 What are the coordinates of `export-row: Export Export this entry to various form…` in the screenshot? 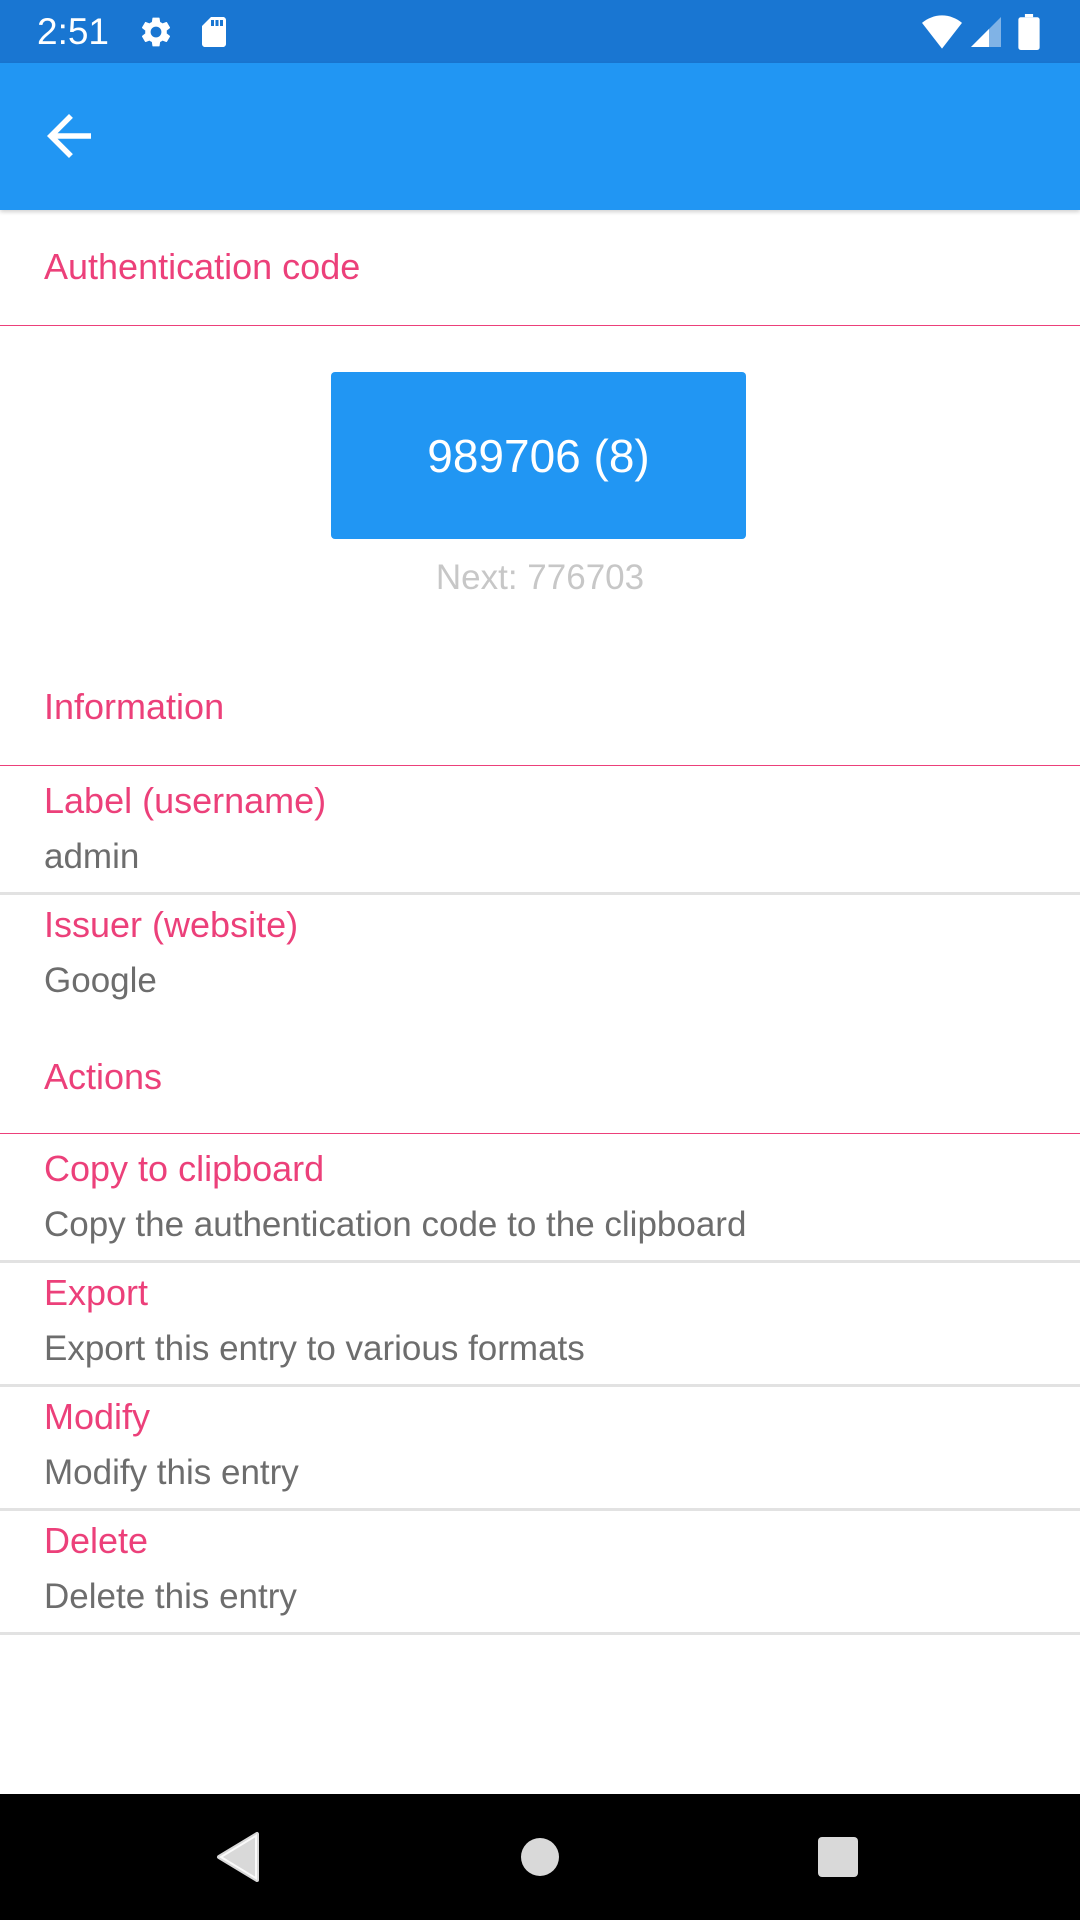 It's located at (540, 1323).